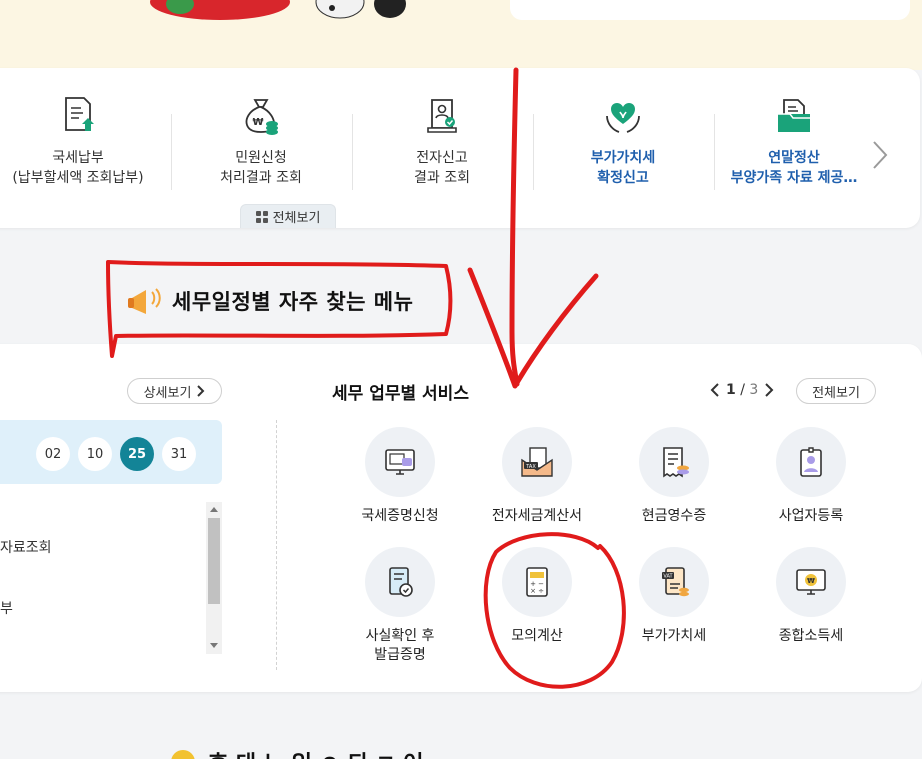 The height and width of the screenshot is (759, 922). Describe the element at coordinates (144, 301) in the screenshot. I see `bell-icon` at that location.